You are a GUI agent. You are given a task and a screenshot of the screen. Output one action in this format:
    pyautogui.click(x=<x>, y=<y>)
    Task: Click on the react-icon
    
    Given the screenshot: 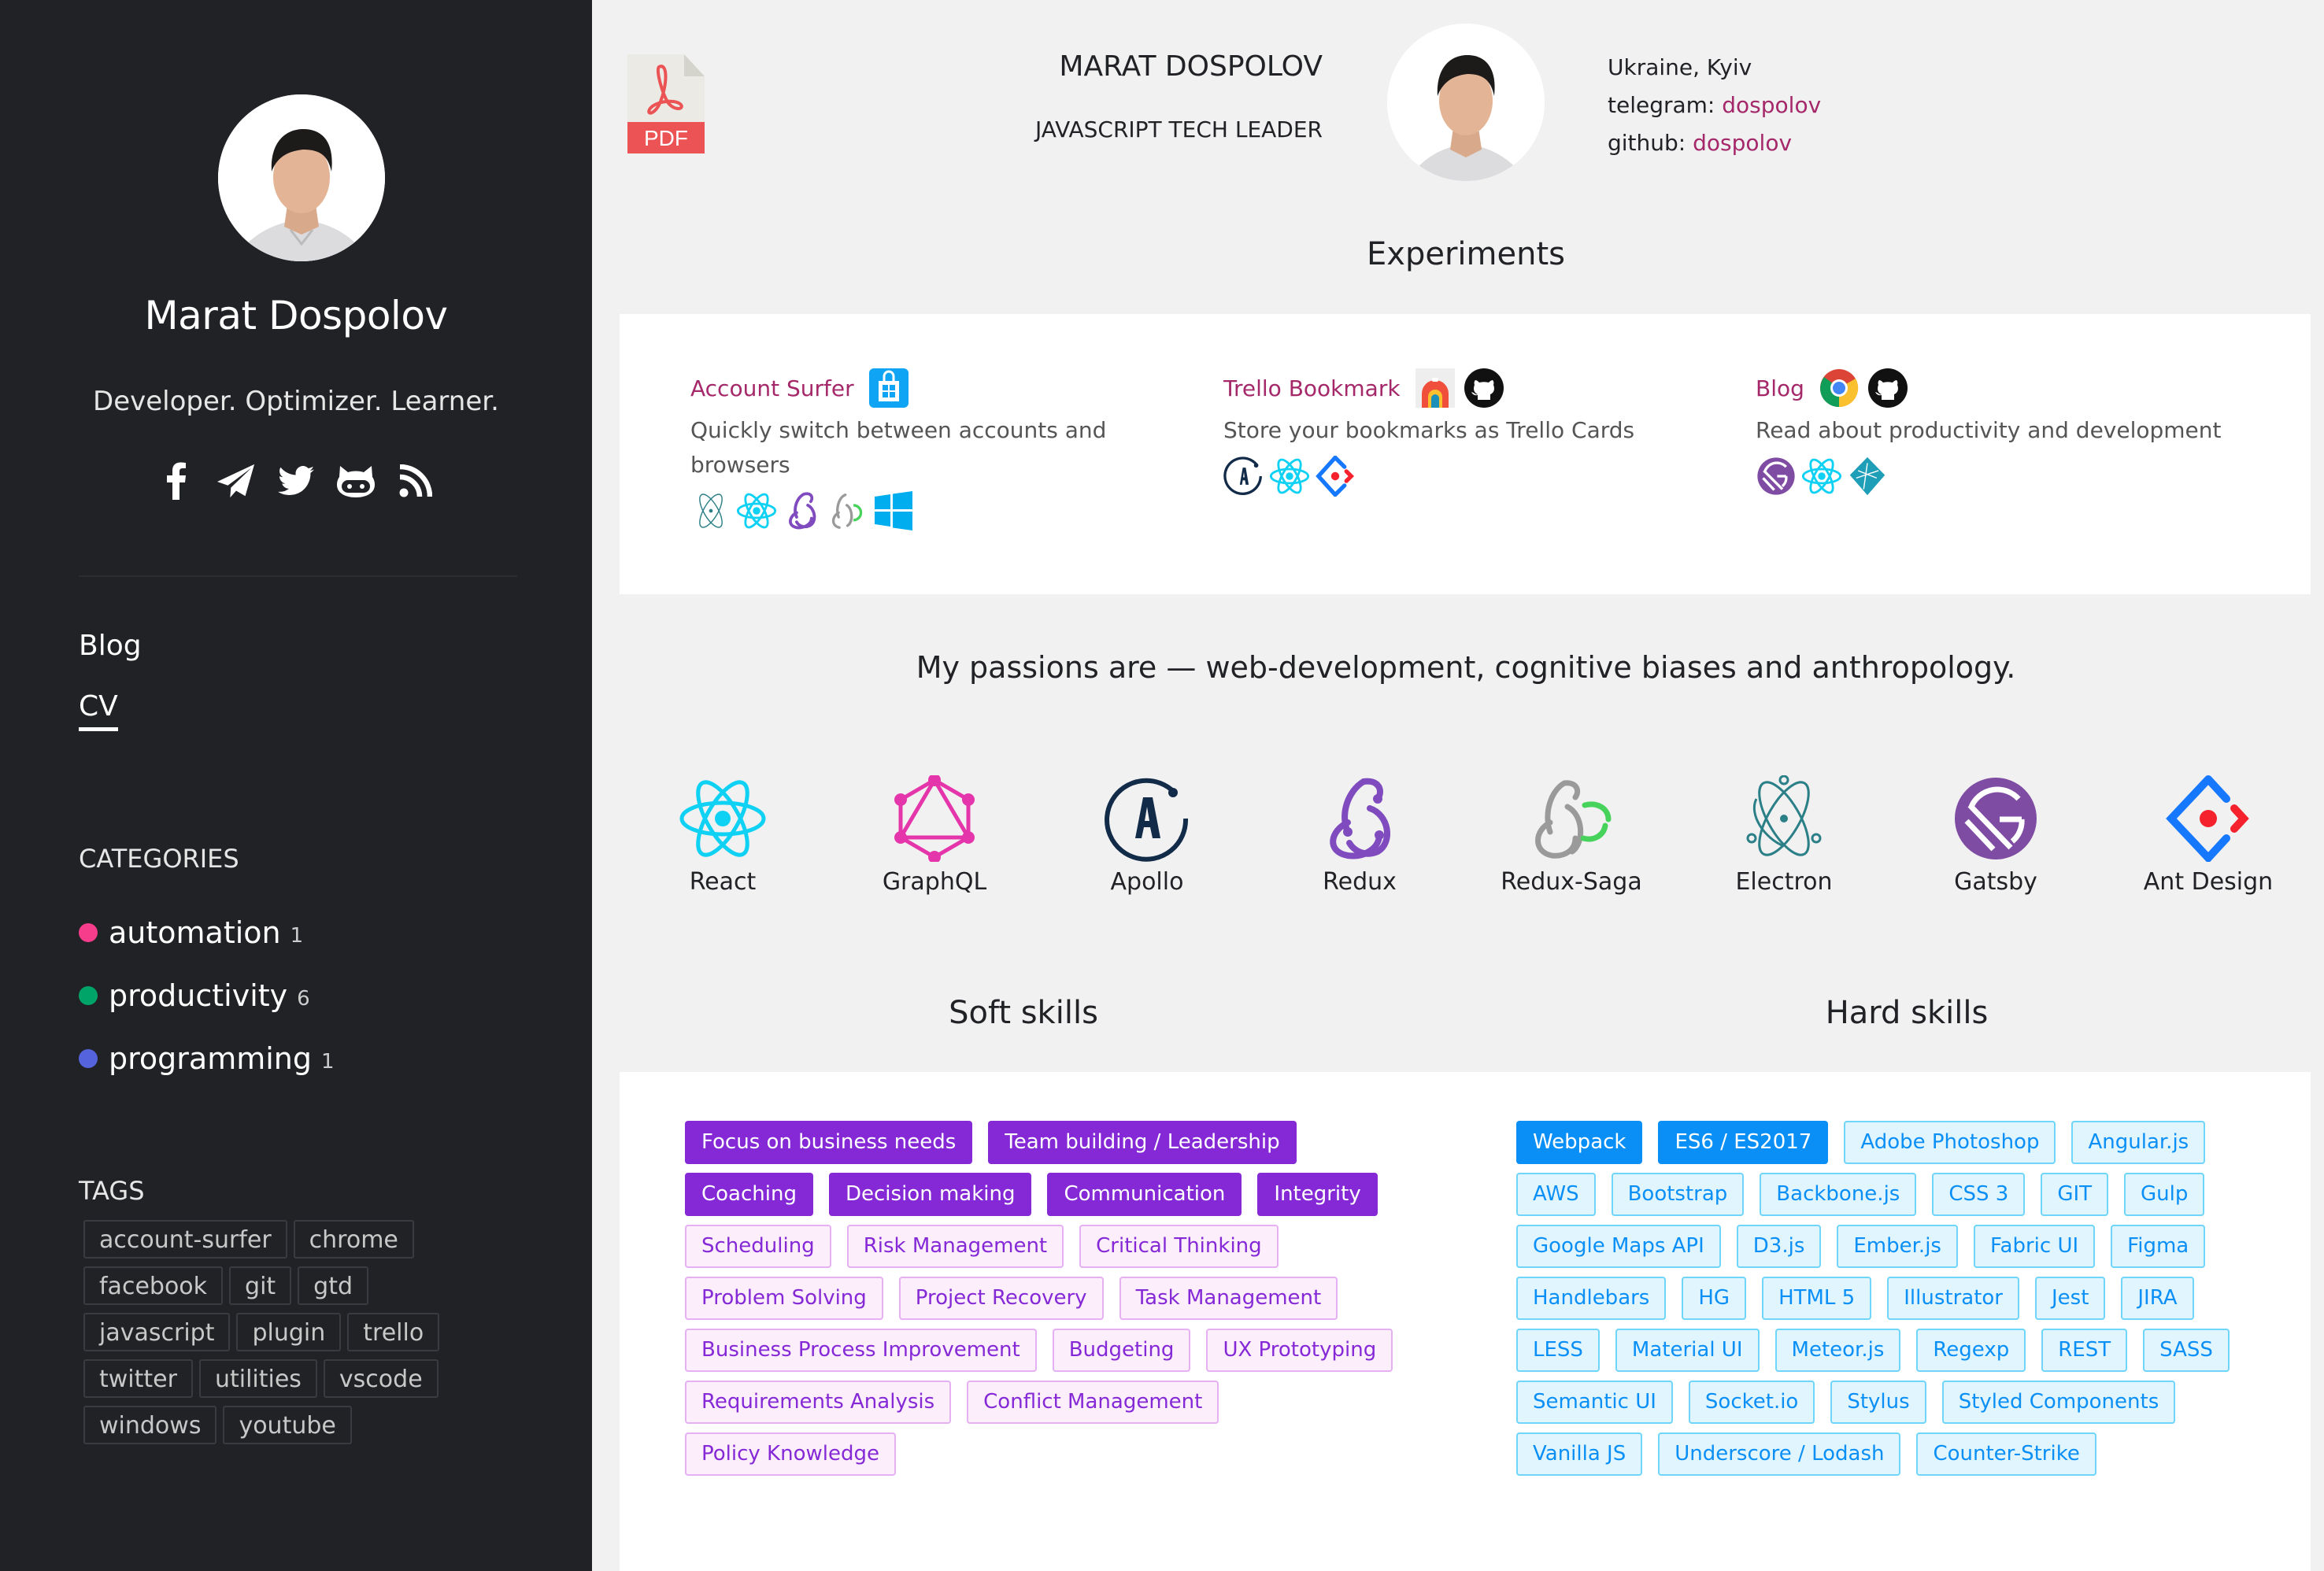 What is the action you would take?
    pyautogui.click(x=756, y=511)
    